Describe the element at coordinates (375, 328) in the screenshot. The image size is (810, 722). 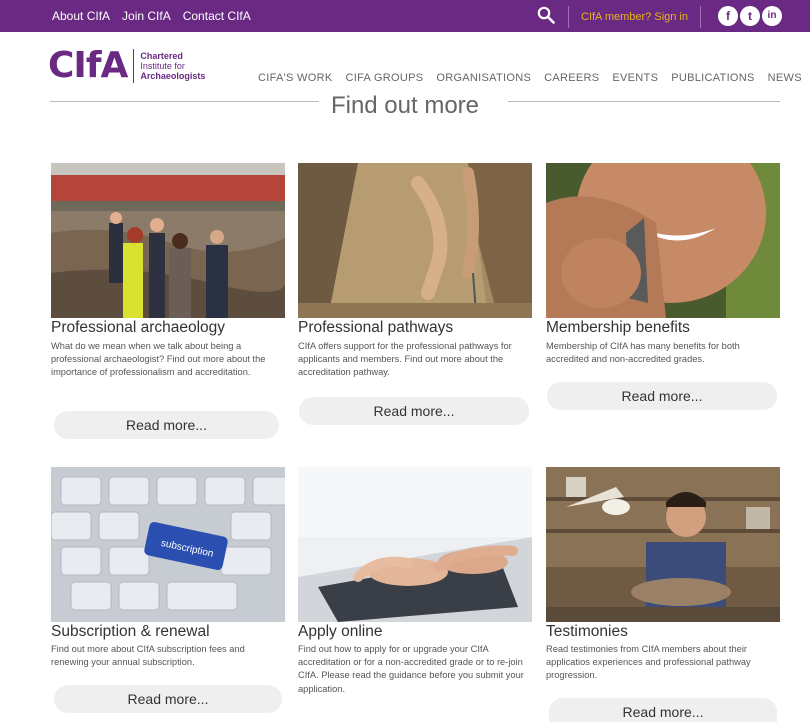
I see `card-title: Professional pathways` at that location.